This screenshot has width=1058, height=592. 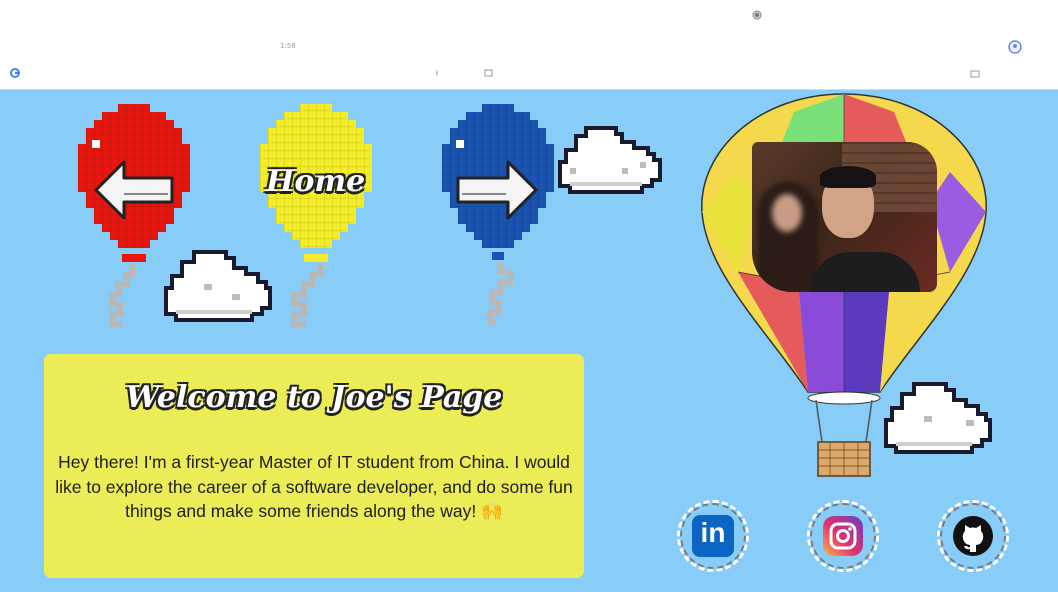 I want to click on github-button, so click(x=973, y=536).